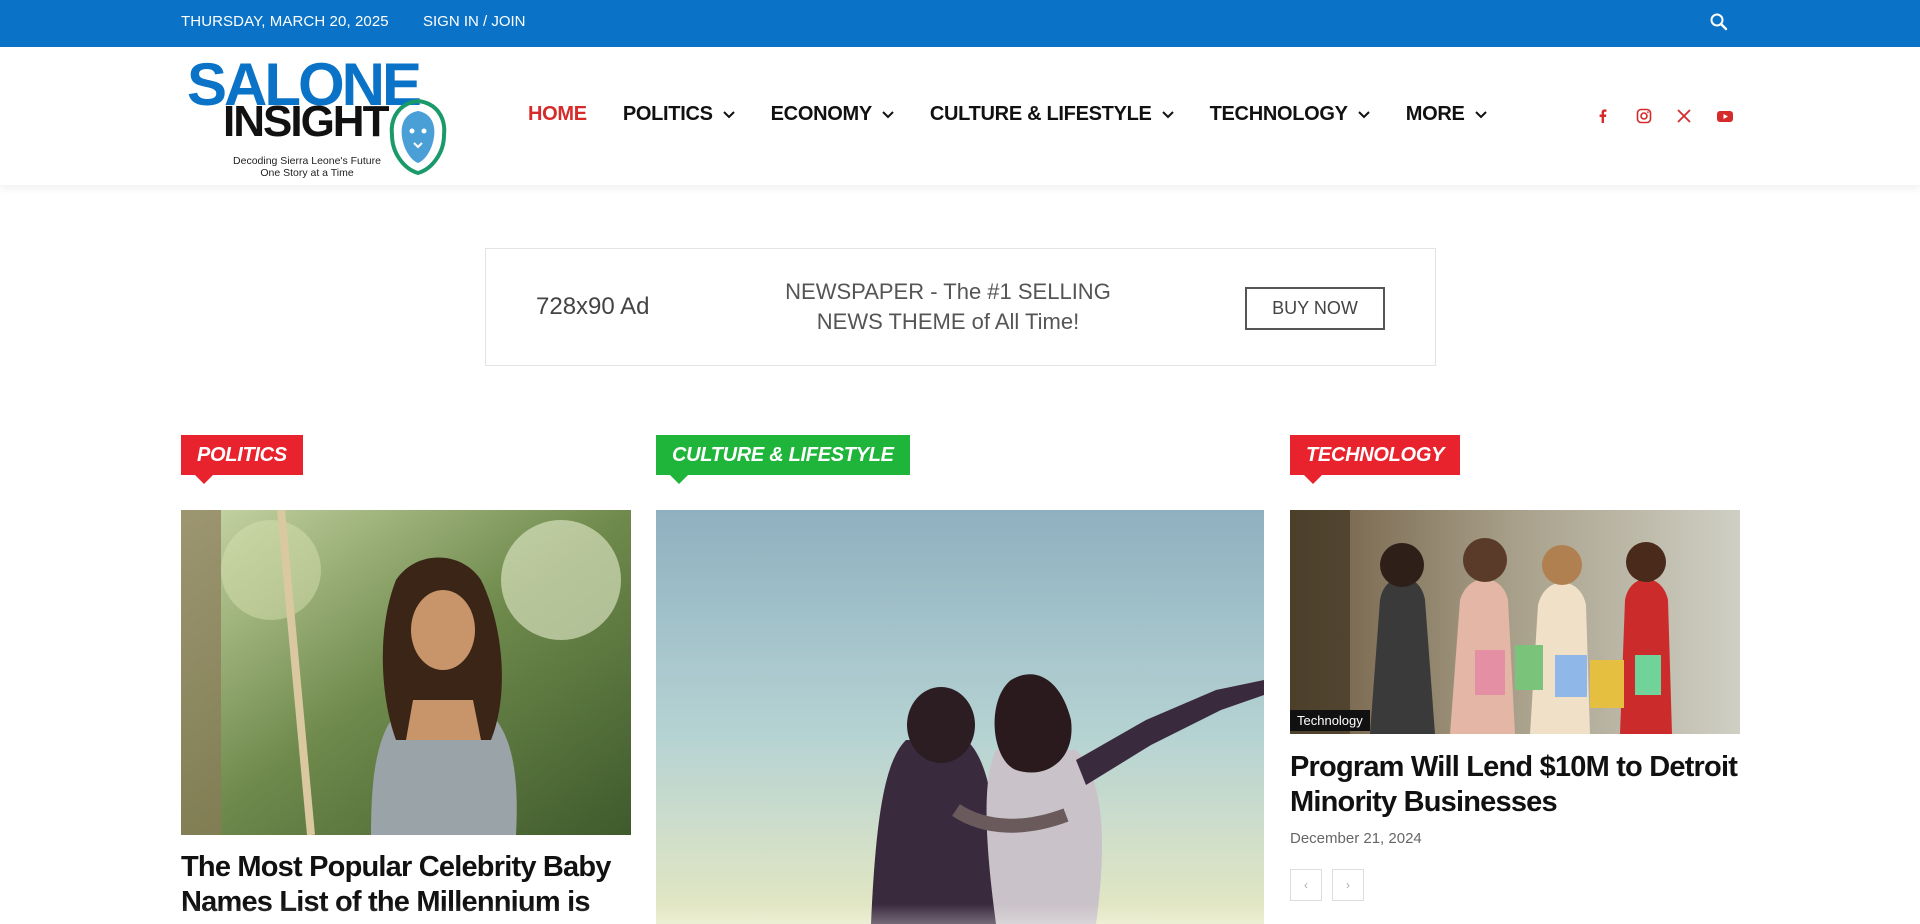 The image size is (1920, 924). What do you see at coordinates (1424, 802) in the screenshot?
I see `technology-headline-line2: Minority Businesses` at bounding box center [1424, 802].